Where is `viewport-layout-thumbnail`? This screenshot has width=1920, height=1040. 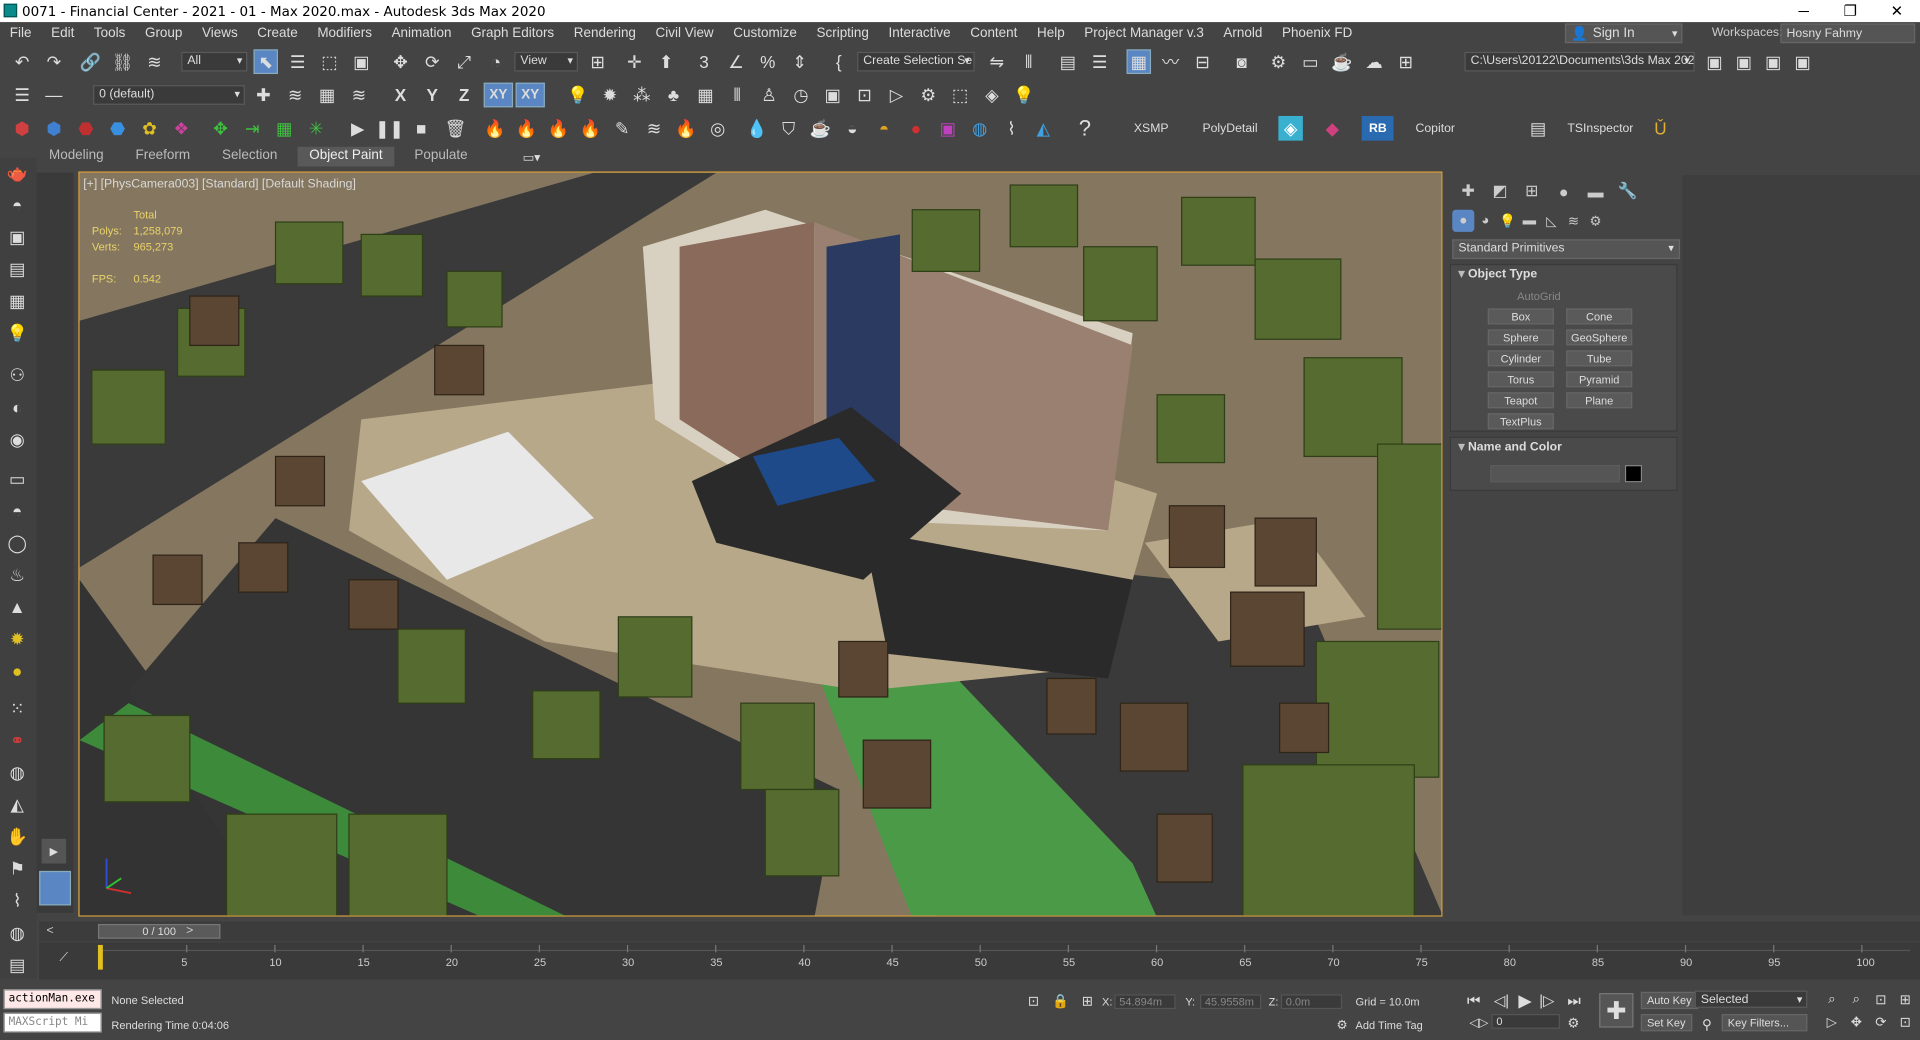
viewport-layout-thumbnail is located at coordinates (55, 888).